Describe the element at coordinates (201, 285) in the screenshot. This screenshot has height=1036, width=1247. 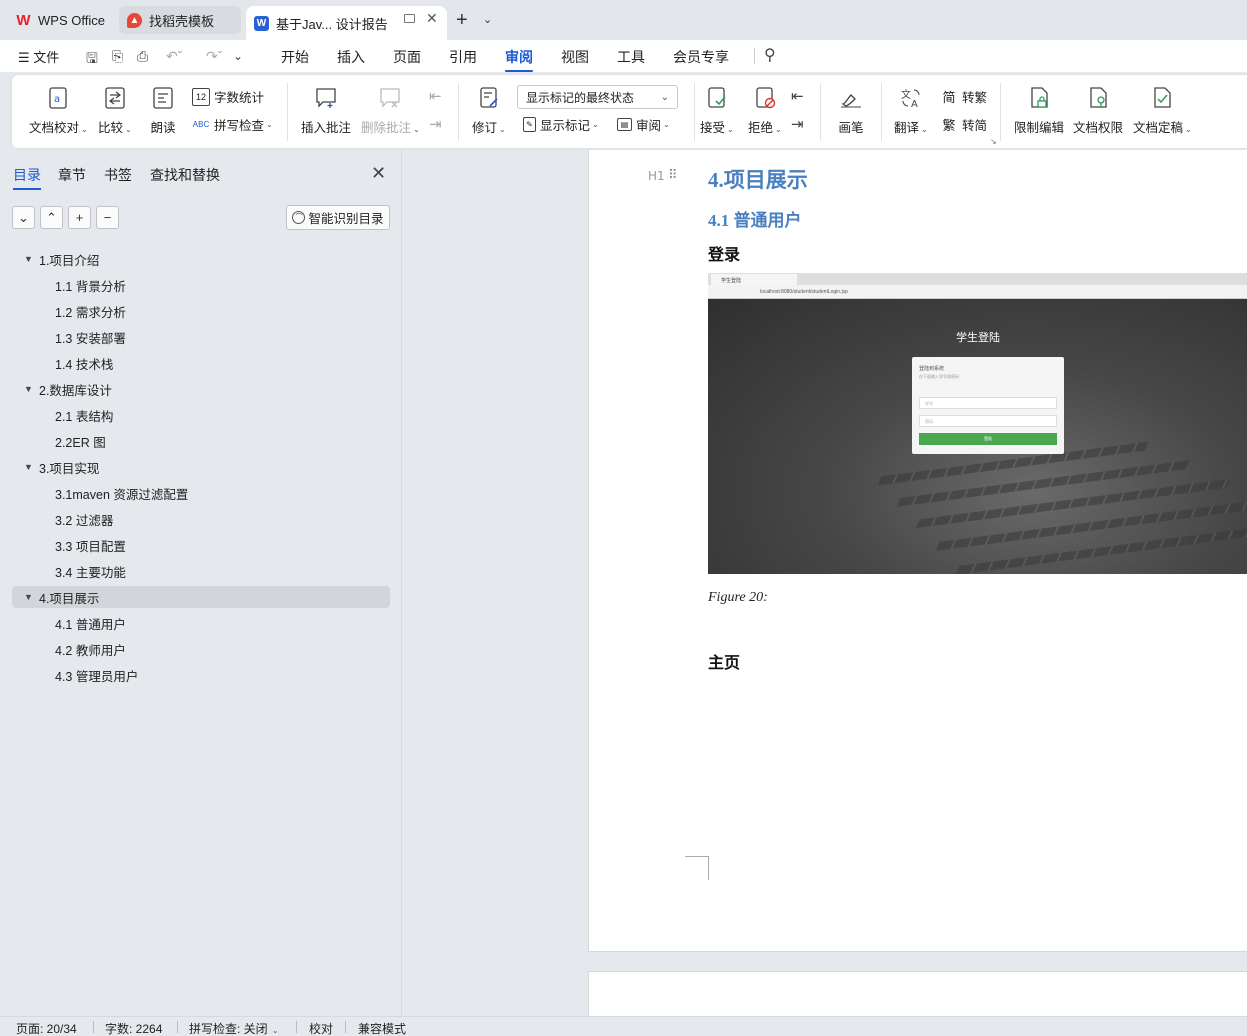
I see `toc-item: 1.1 背景分析` at that location.